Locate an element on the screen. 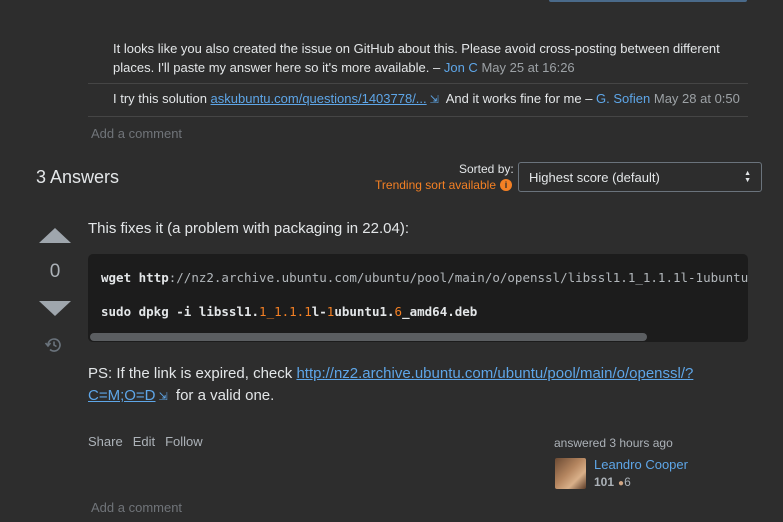 This screenshot has height=522, width=783. code-text: _amd64.deb is located at coordinates (440, 311).